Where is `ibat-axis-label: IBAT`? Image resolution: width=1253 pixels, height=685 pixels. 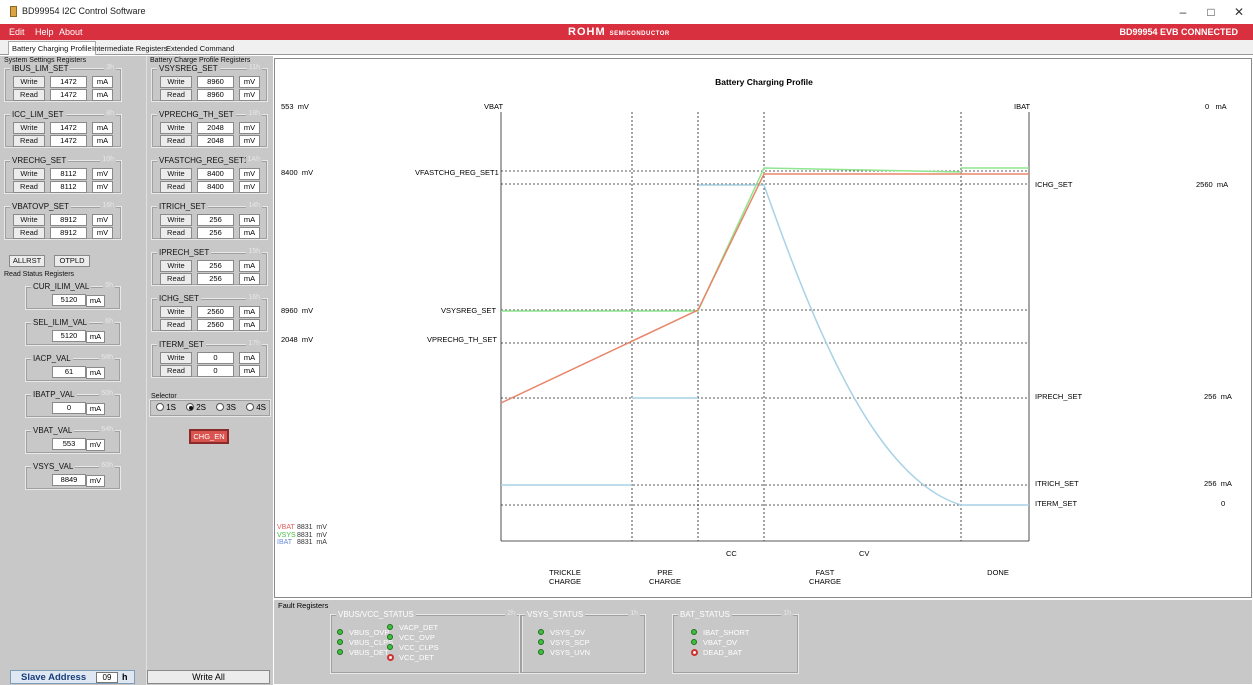 ibat-axis-label: IBAT is located at coordinates (1022, 106).